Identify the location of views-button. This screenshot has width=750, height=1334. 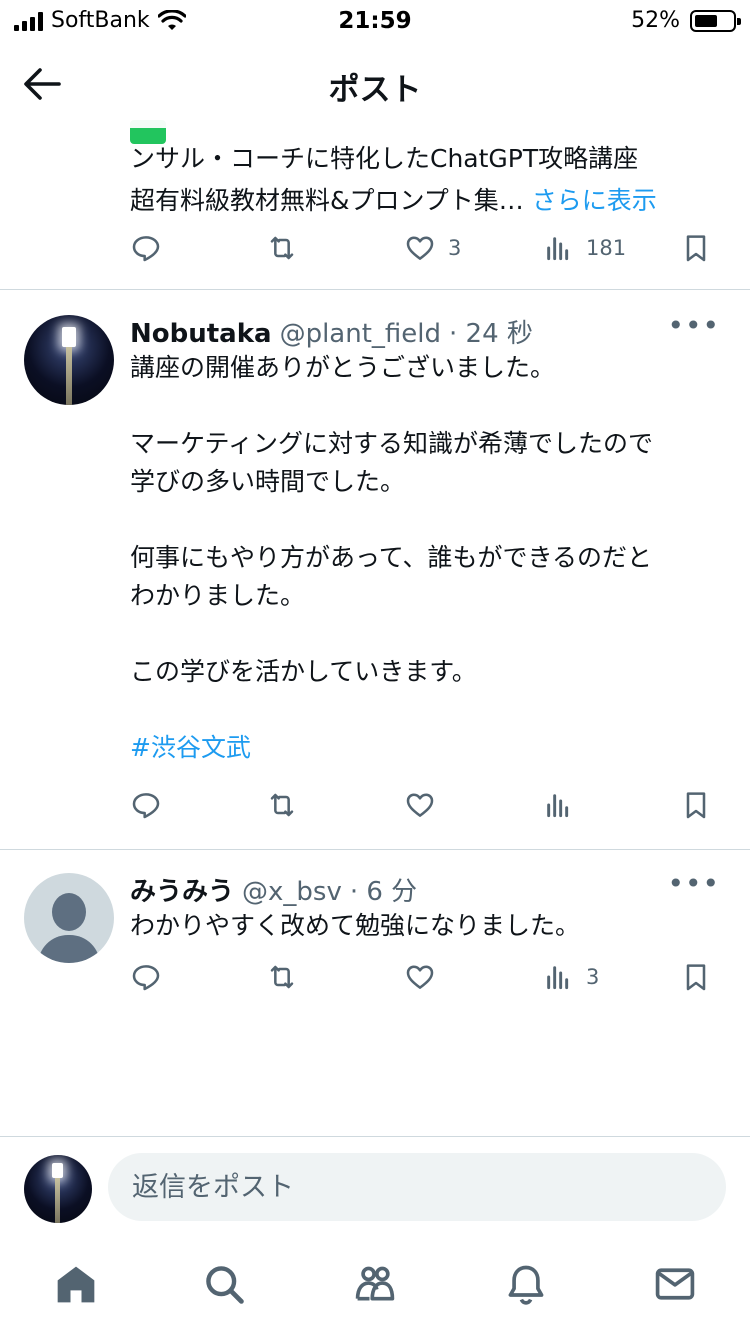
(558, 805).